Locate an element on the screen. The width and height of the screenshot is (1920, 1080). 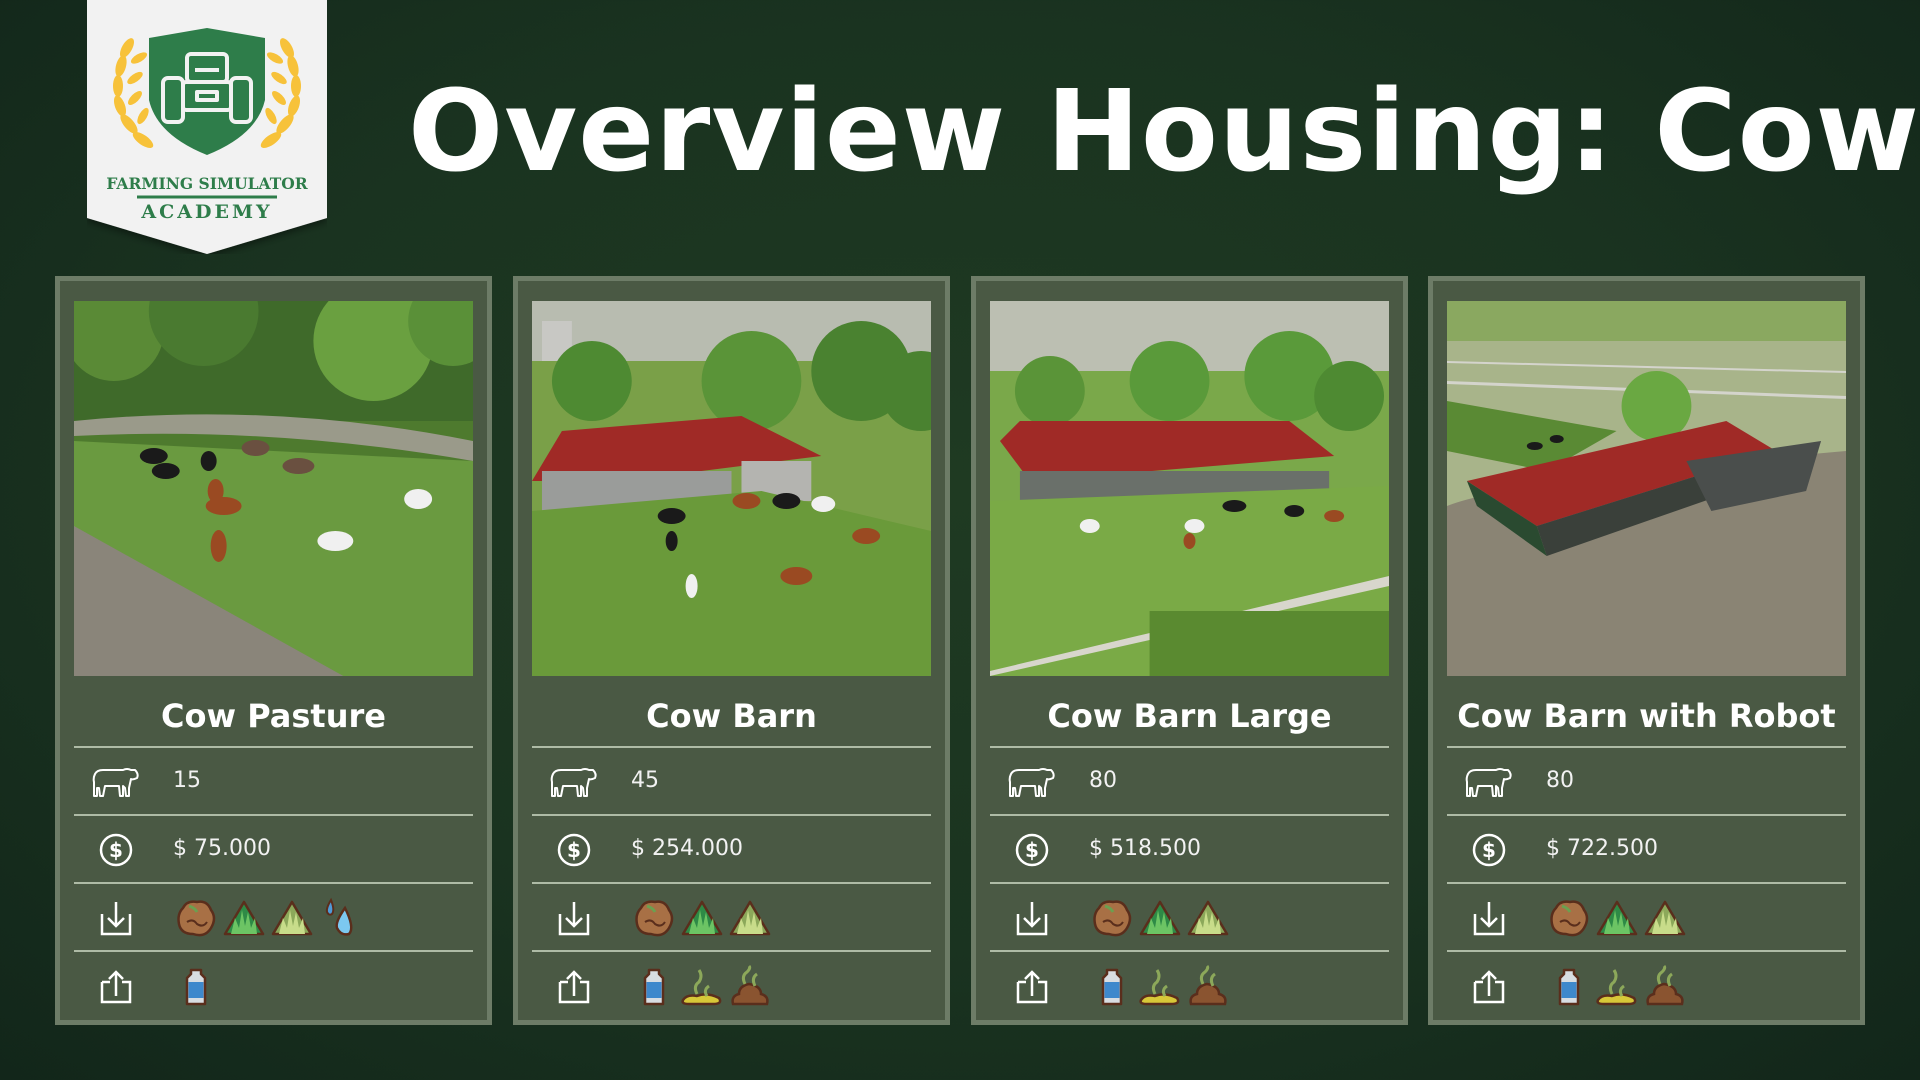
price-row: $ 518.500 is located at coordinates (1189, 849).